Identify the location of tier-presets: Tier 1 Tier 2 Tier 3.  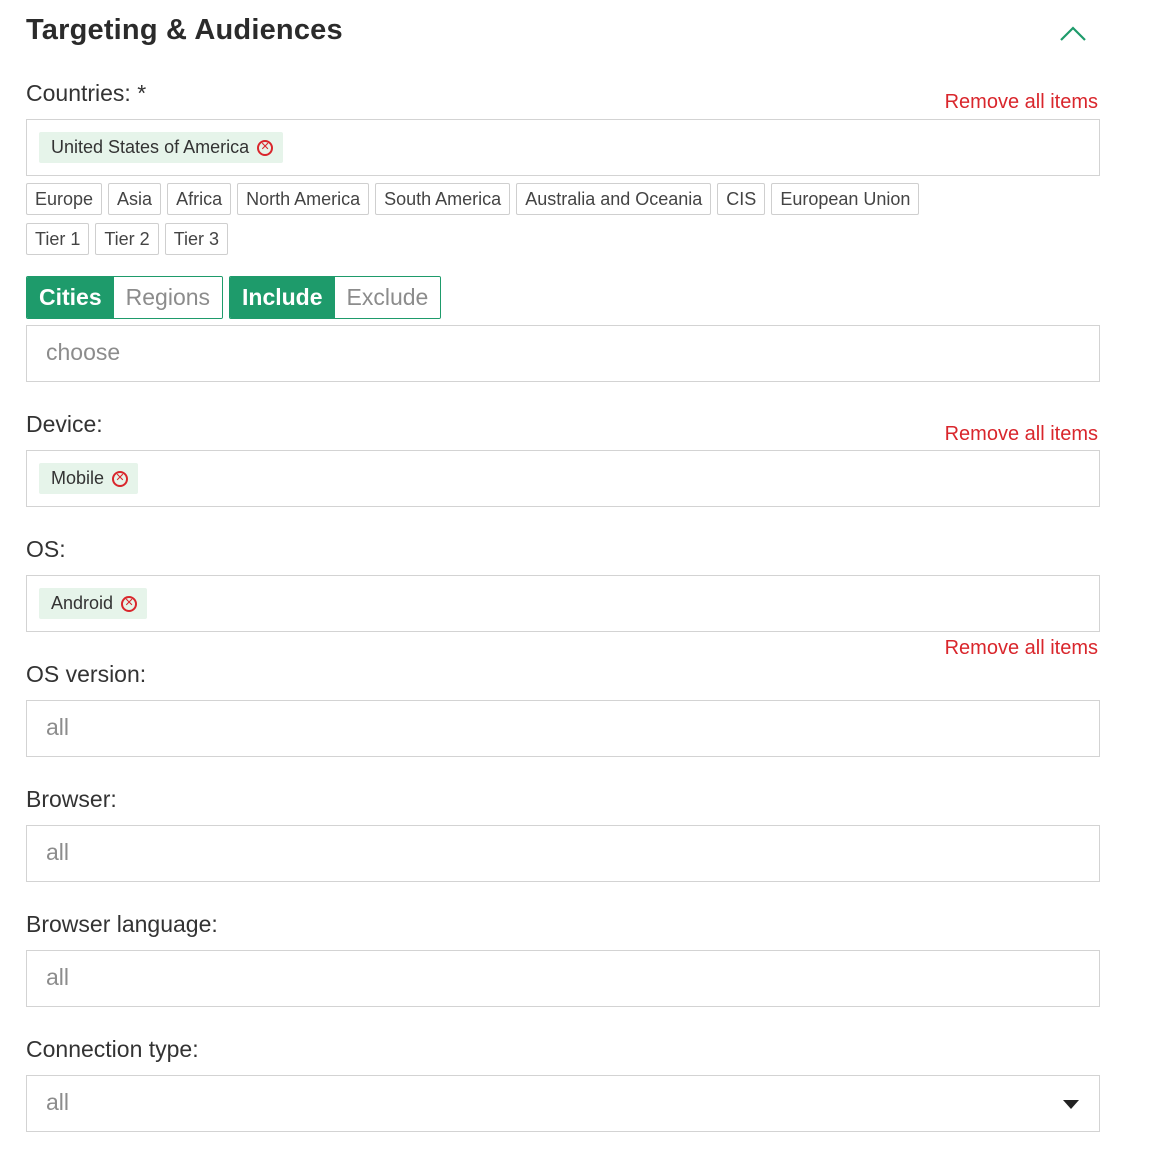
(127, 239).